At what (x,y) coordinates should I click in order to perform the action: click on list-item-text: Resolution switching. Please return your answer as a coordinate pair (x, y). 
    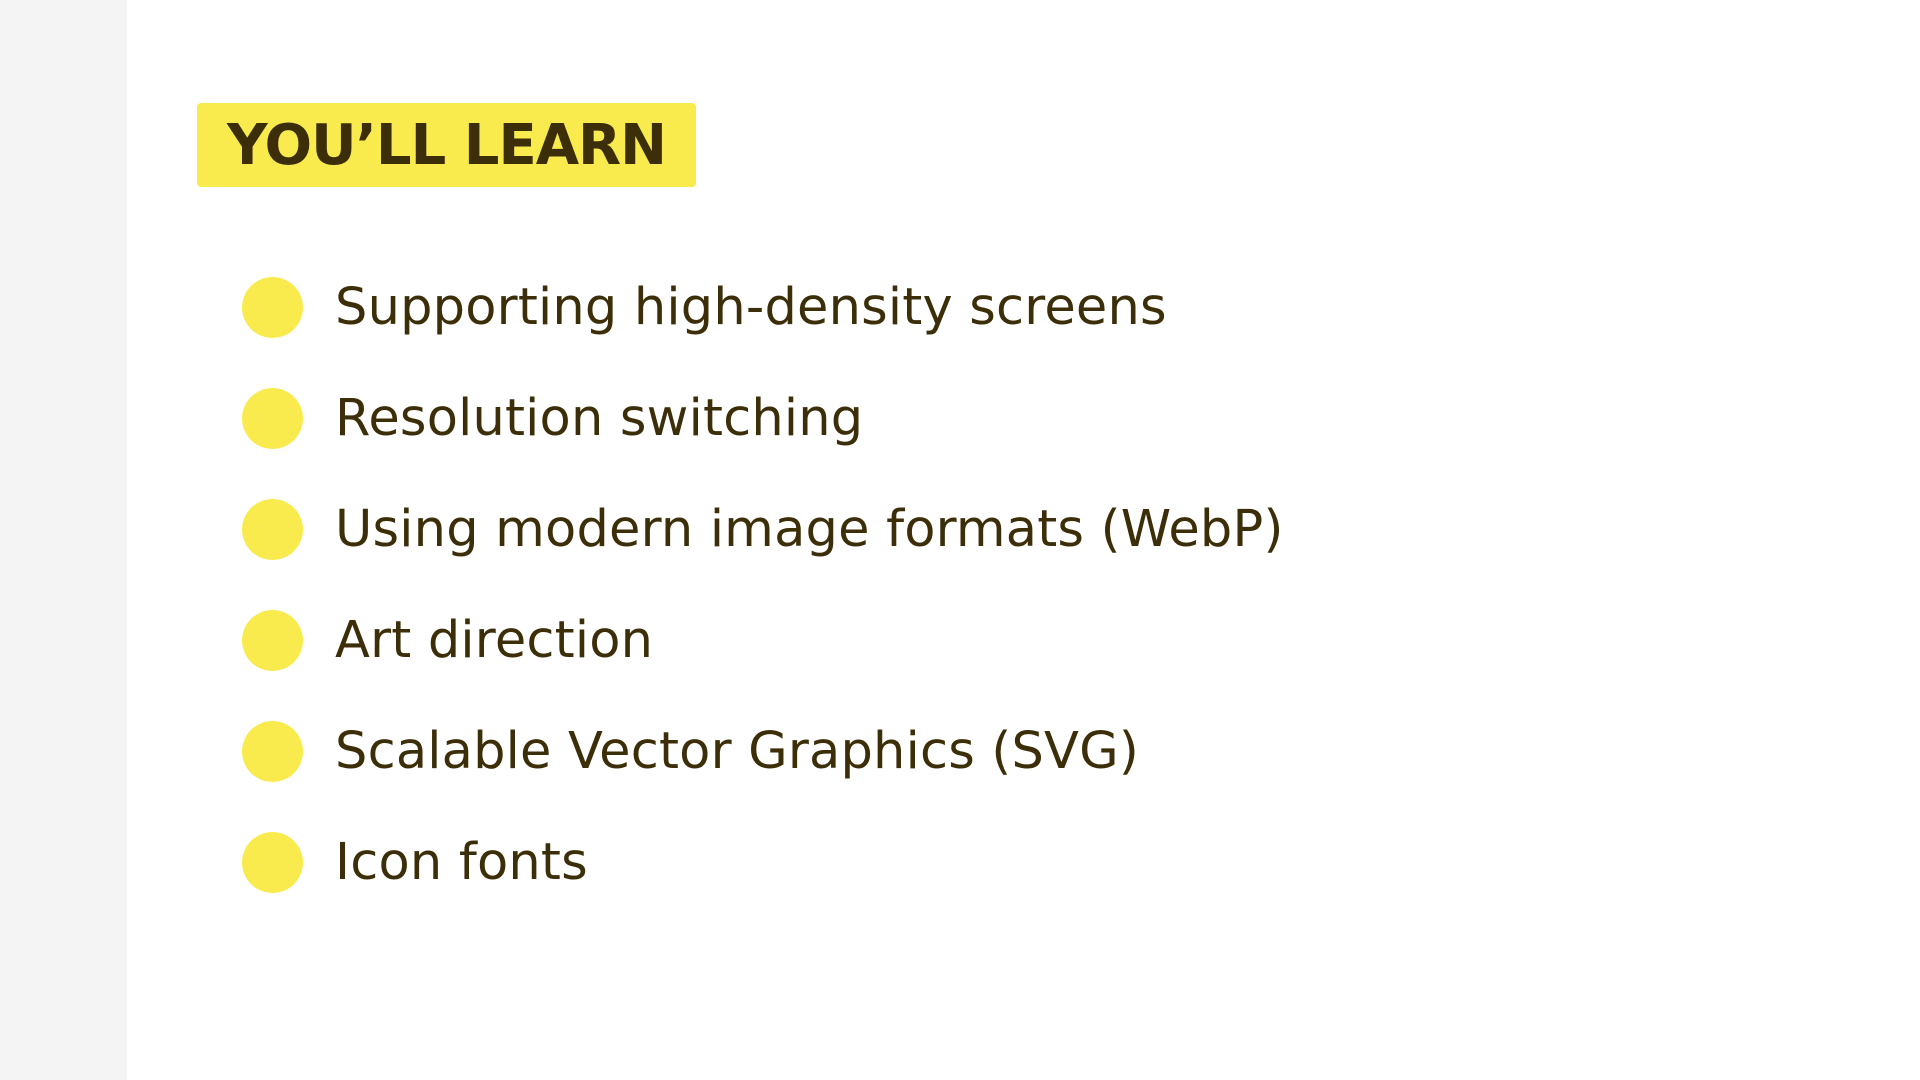
    Looking at the image, I should click on (599, 418).